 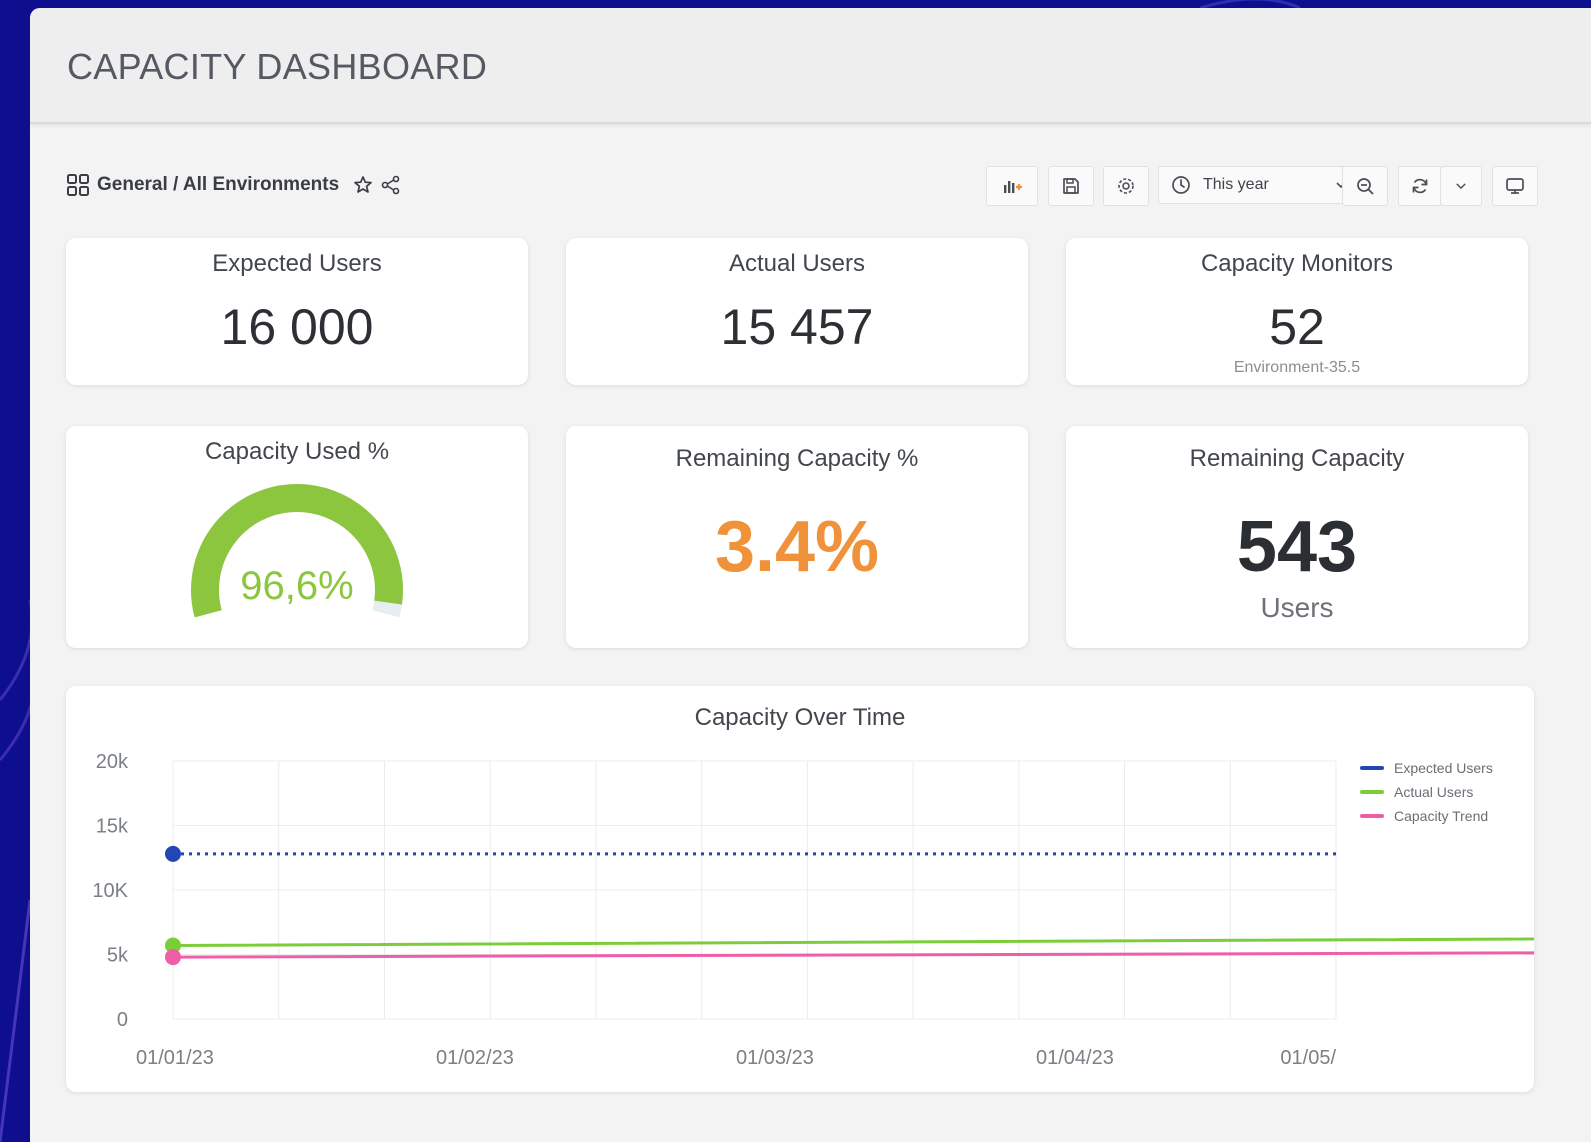 I want to click on expected-users-panel: Expected Users 16 000, so click(x=297, y=311).